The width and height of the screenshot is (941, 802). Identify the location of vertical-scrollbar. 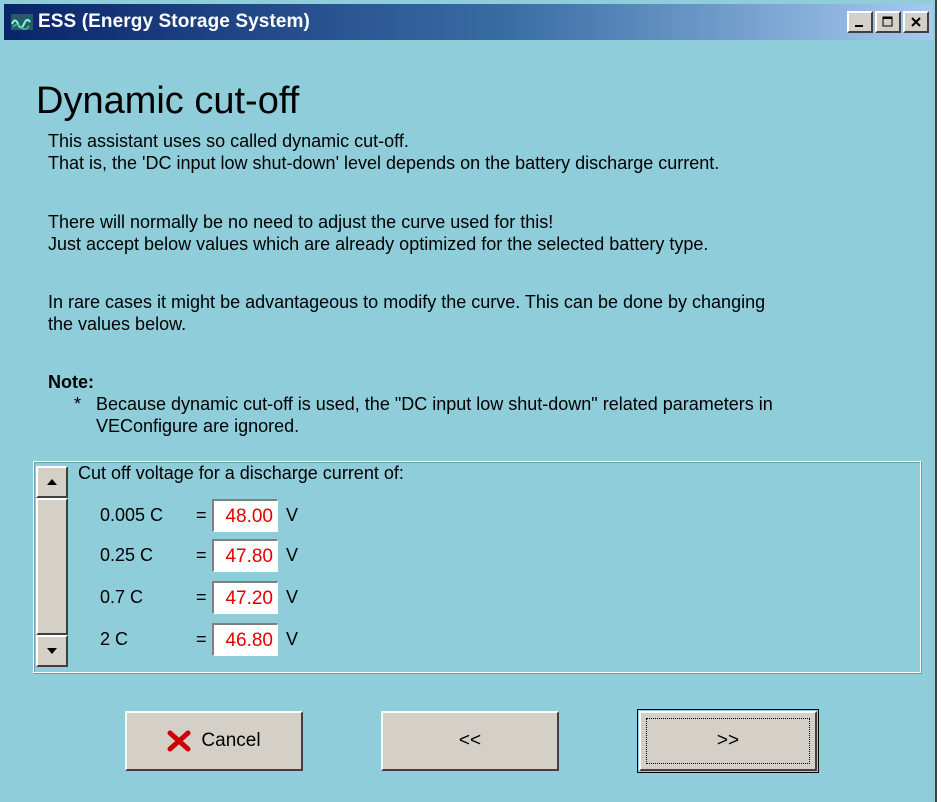
(52, 566).